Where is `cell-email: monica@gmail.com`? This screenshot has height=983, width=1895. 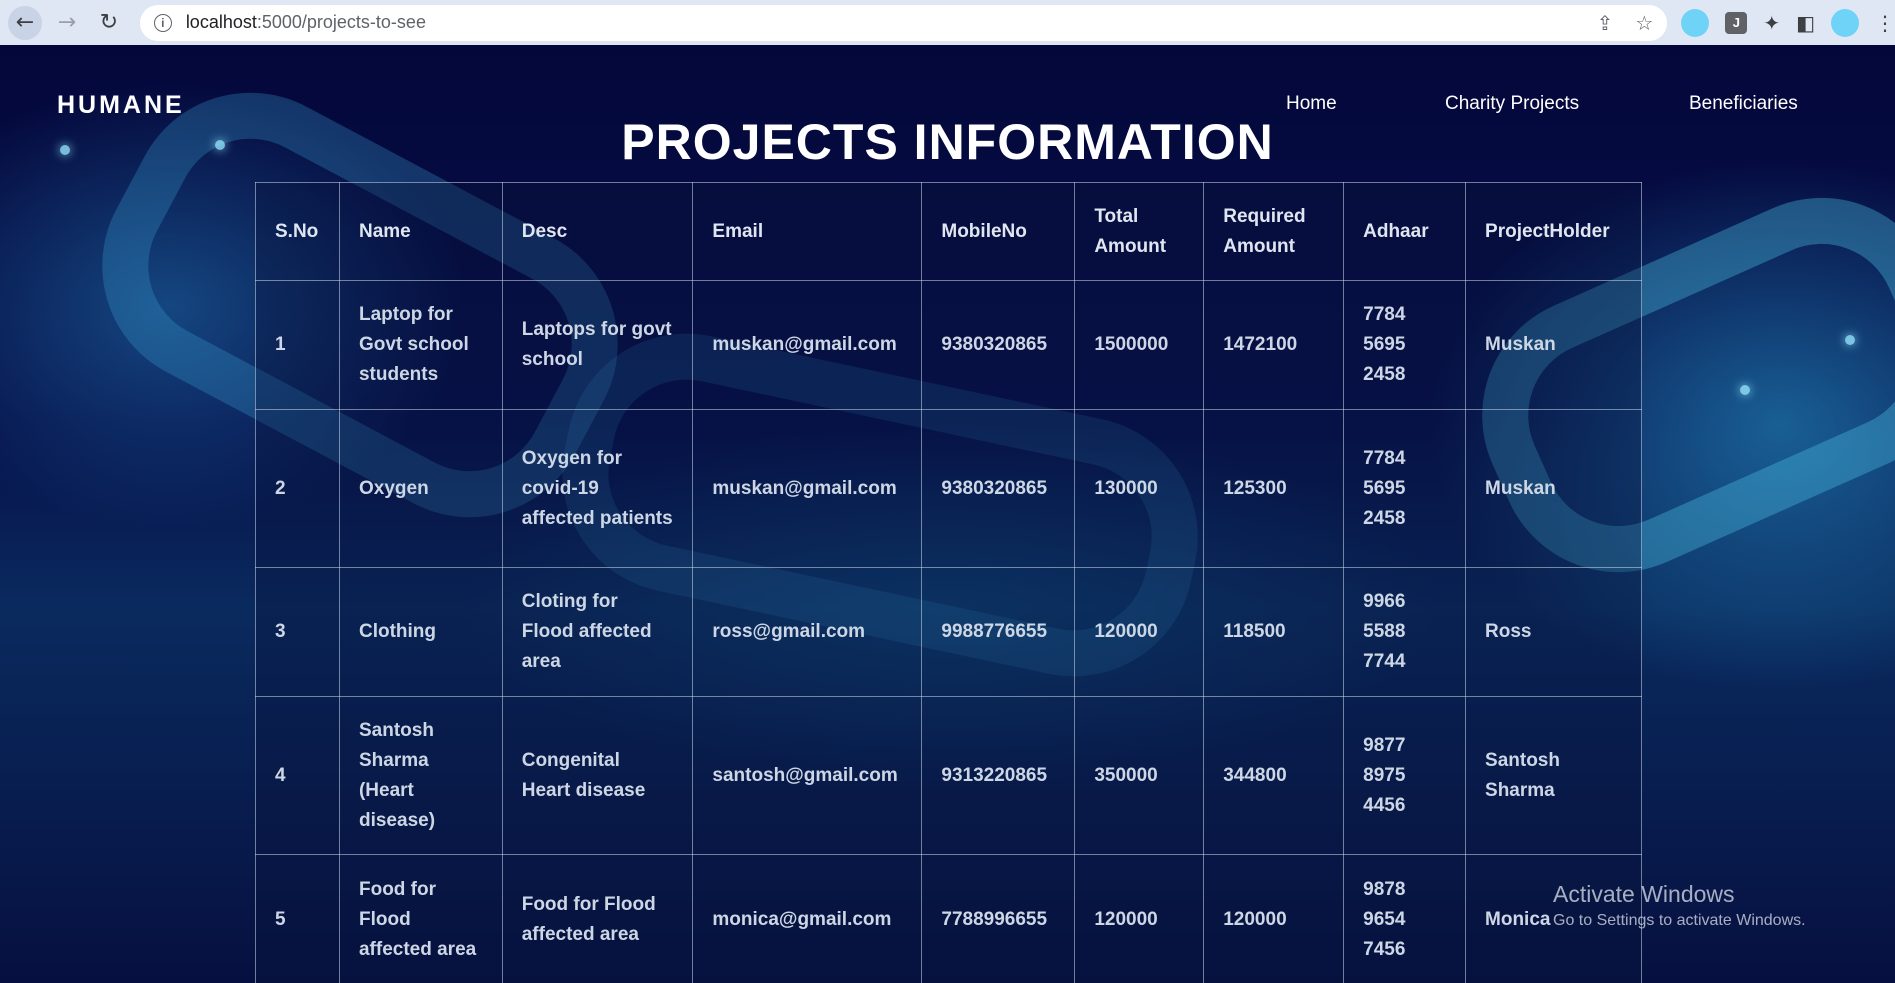
cell-email: monica@gmail.com is located at coordinates (807, 918).